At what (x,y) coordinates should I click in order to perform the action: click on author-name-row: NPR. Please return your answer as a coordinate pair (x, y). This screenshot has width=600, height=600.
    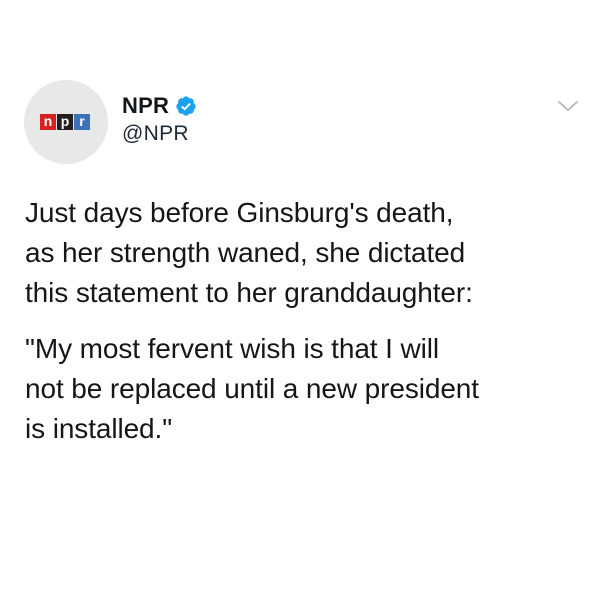
    Looking at the image, I should click on (159, 106).